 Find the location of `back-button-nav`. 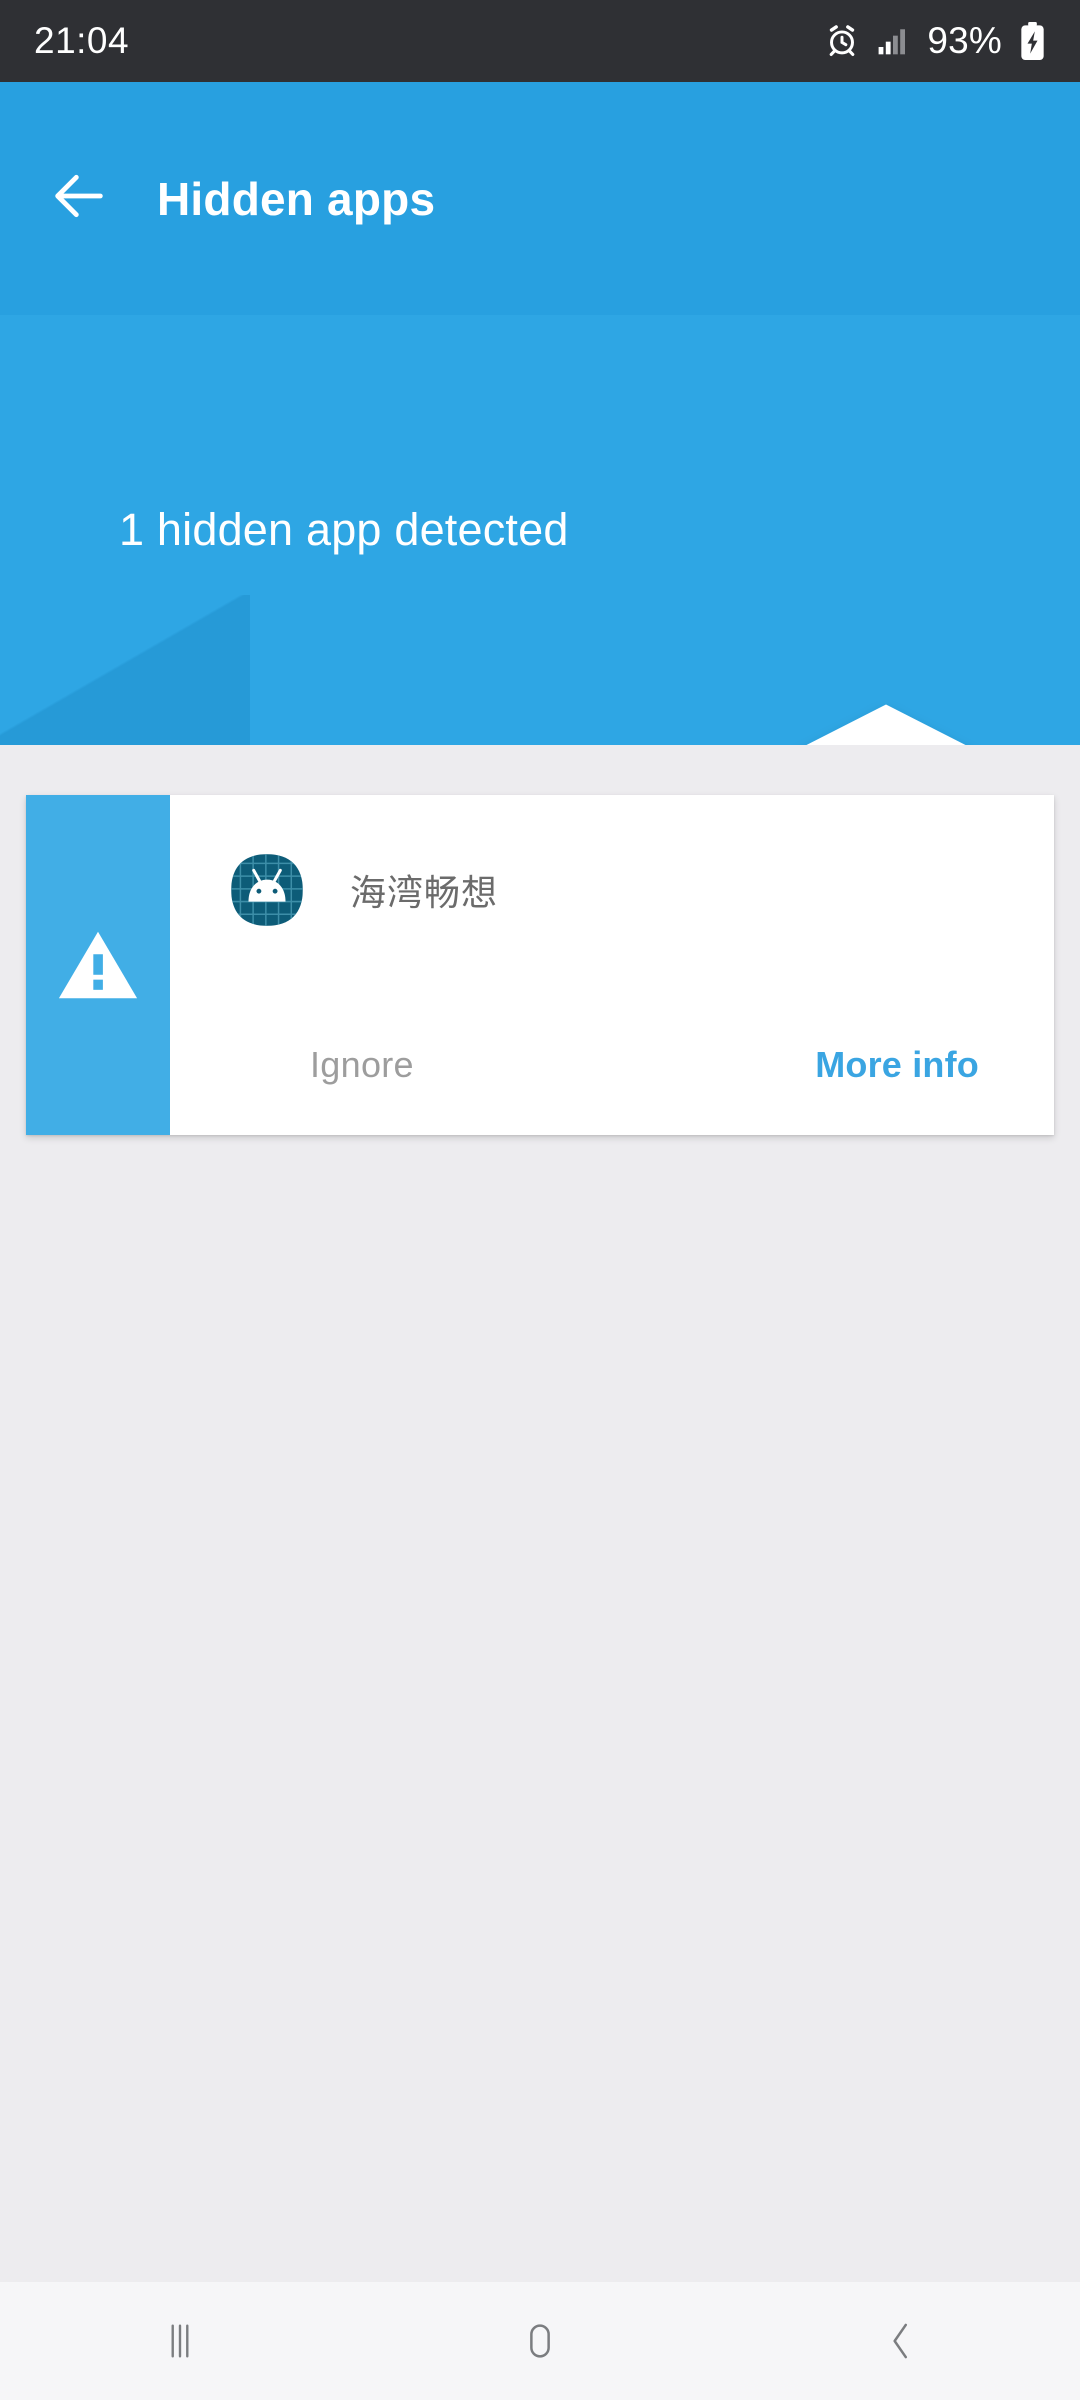

back-button-nav is located at coordinates (900, 2341).